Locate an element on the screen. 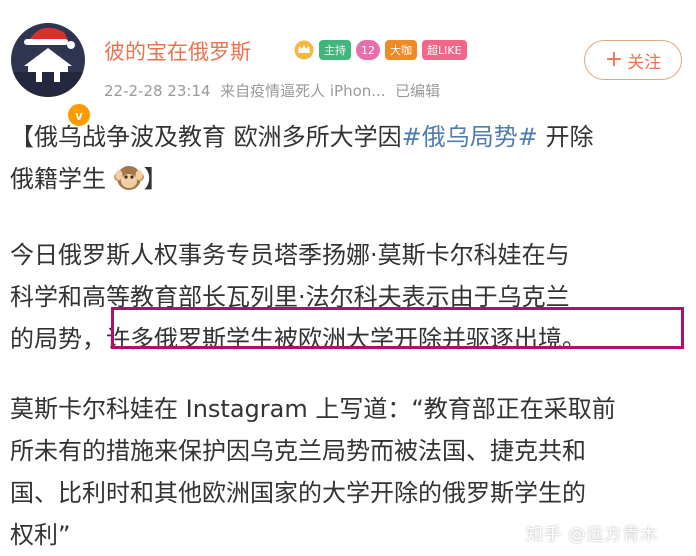 The width and height of the screenshot is (696, 556). avatar: v is located at coordinates (51, 75).